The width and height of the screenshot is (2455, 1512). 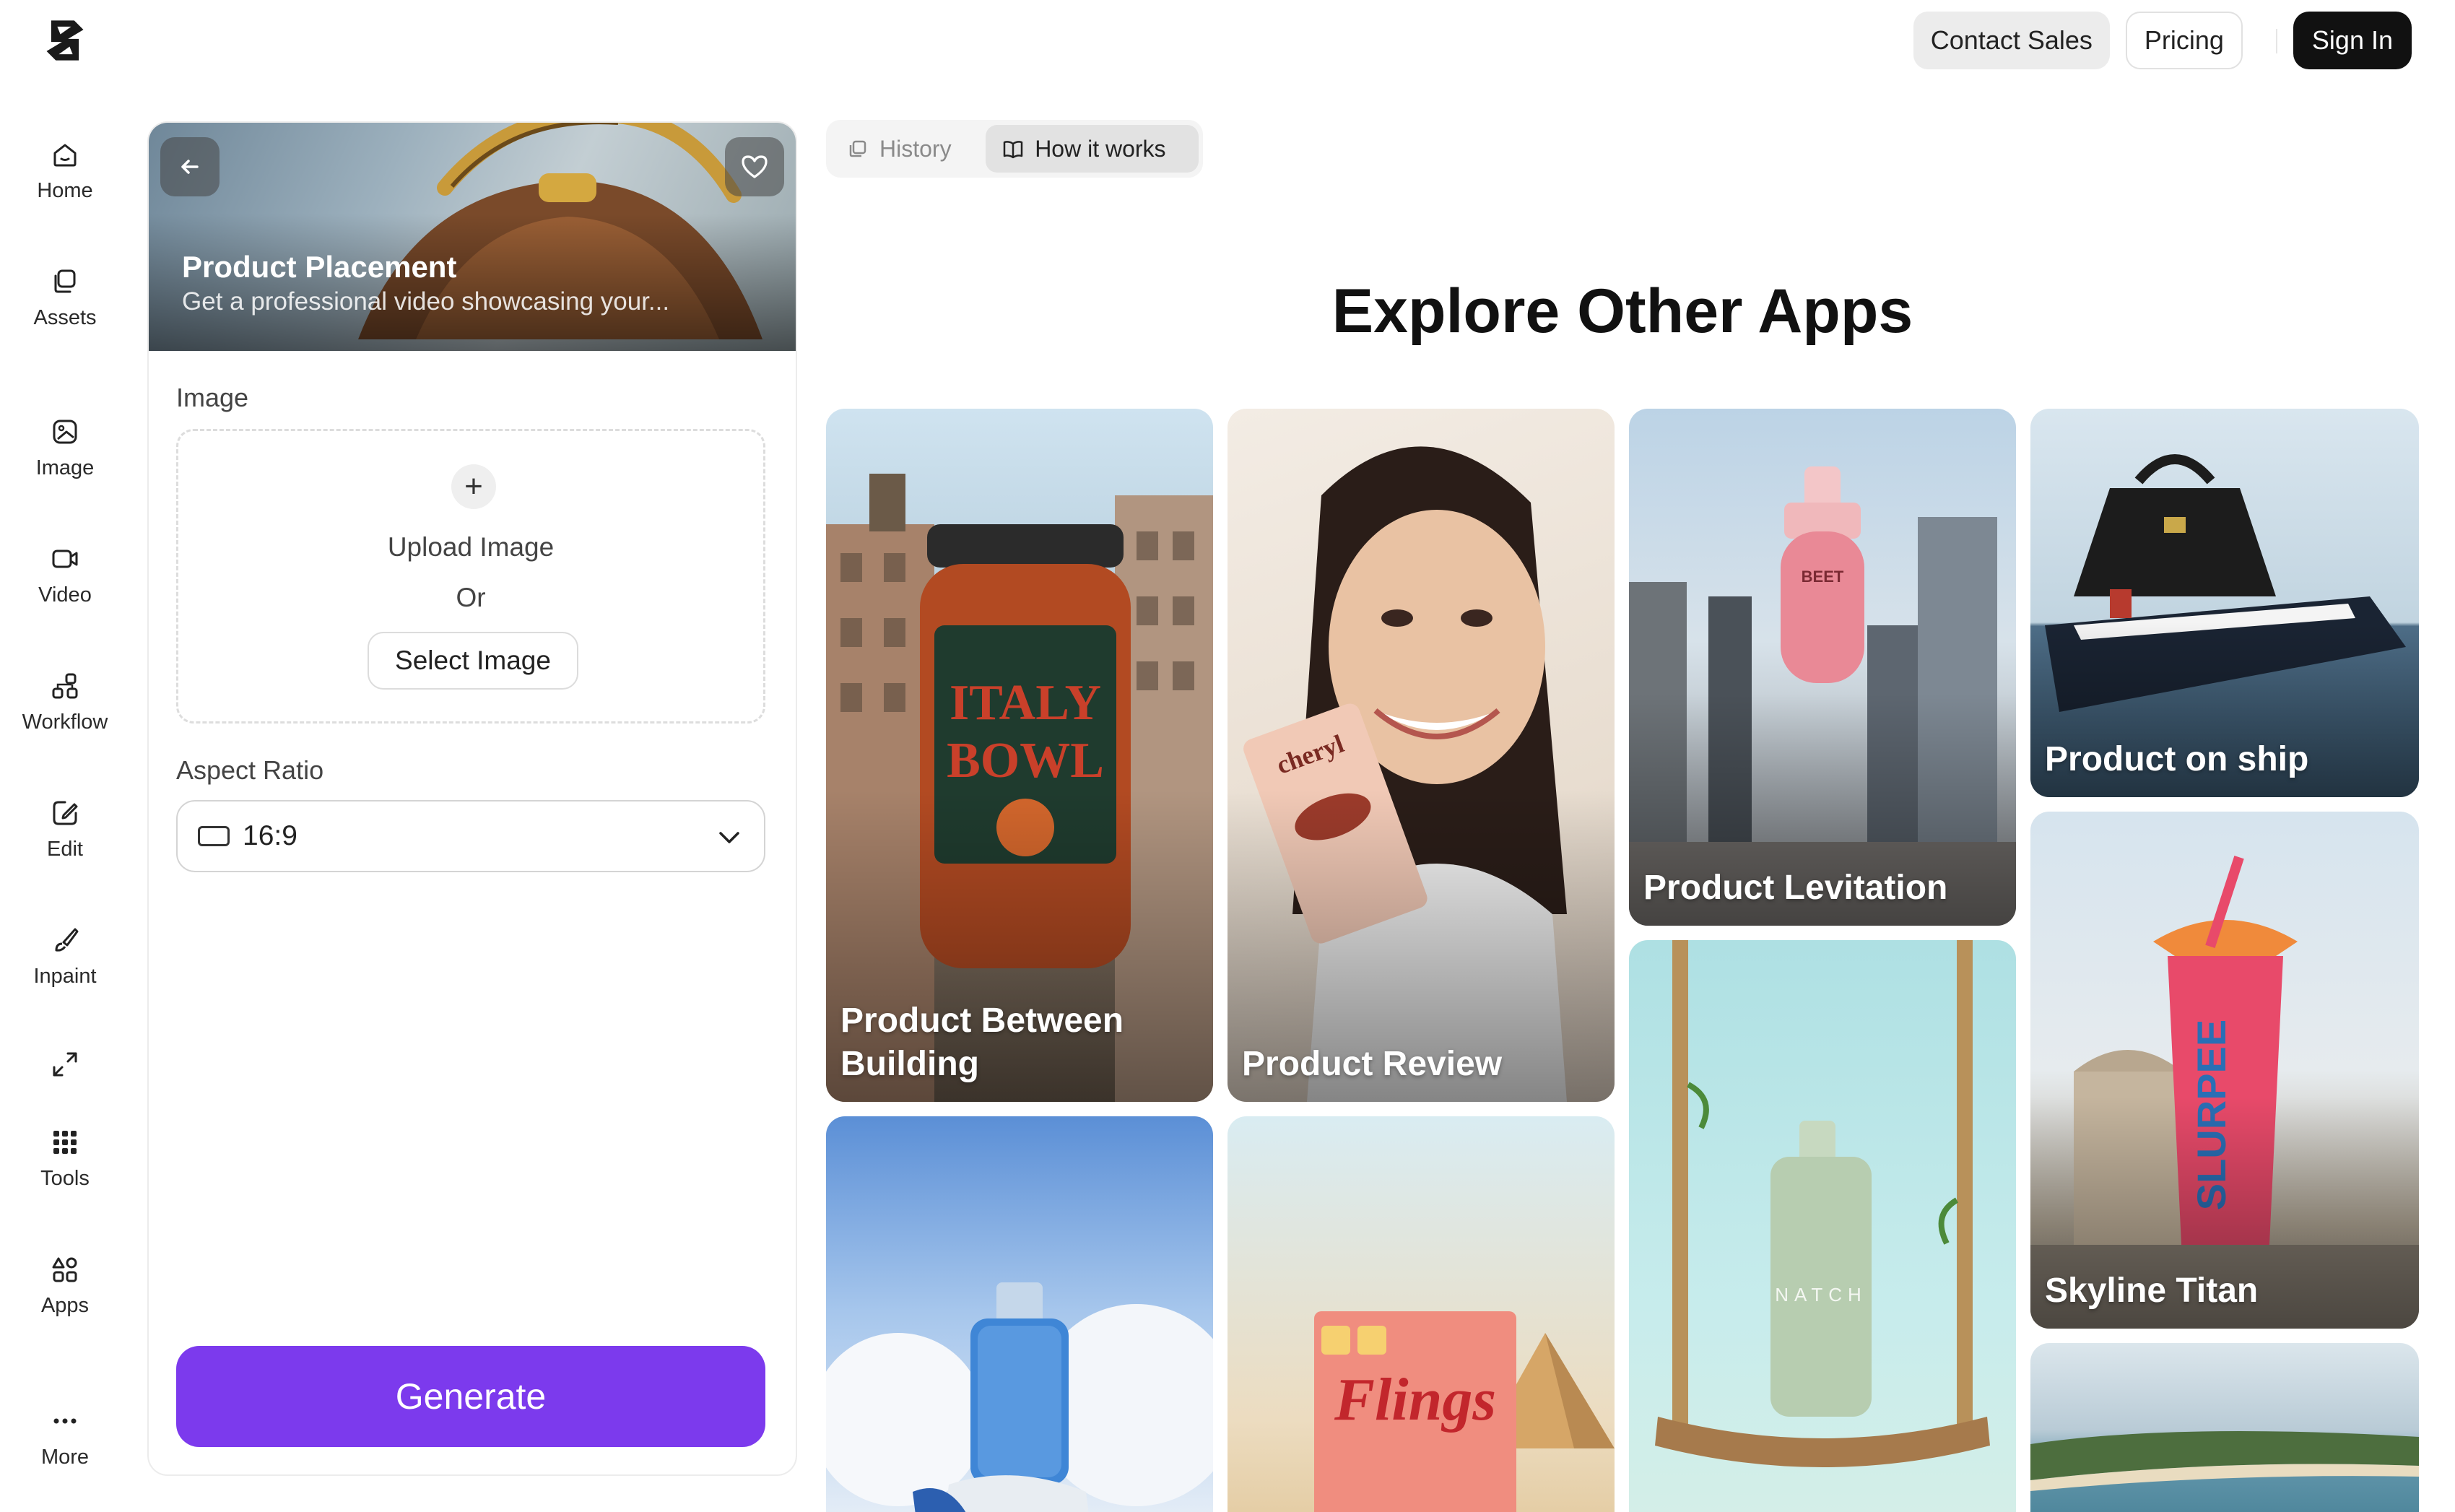 What do you see at coordinates (214, 836) in the screenshot?
I see `aspect-rectangle-icon` at bounding box center [214, 836].